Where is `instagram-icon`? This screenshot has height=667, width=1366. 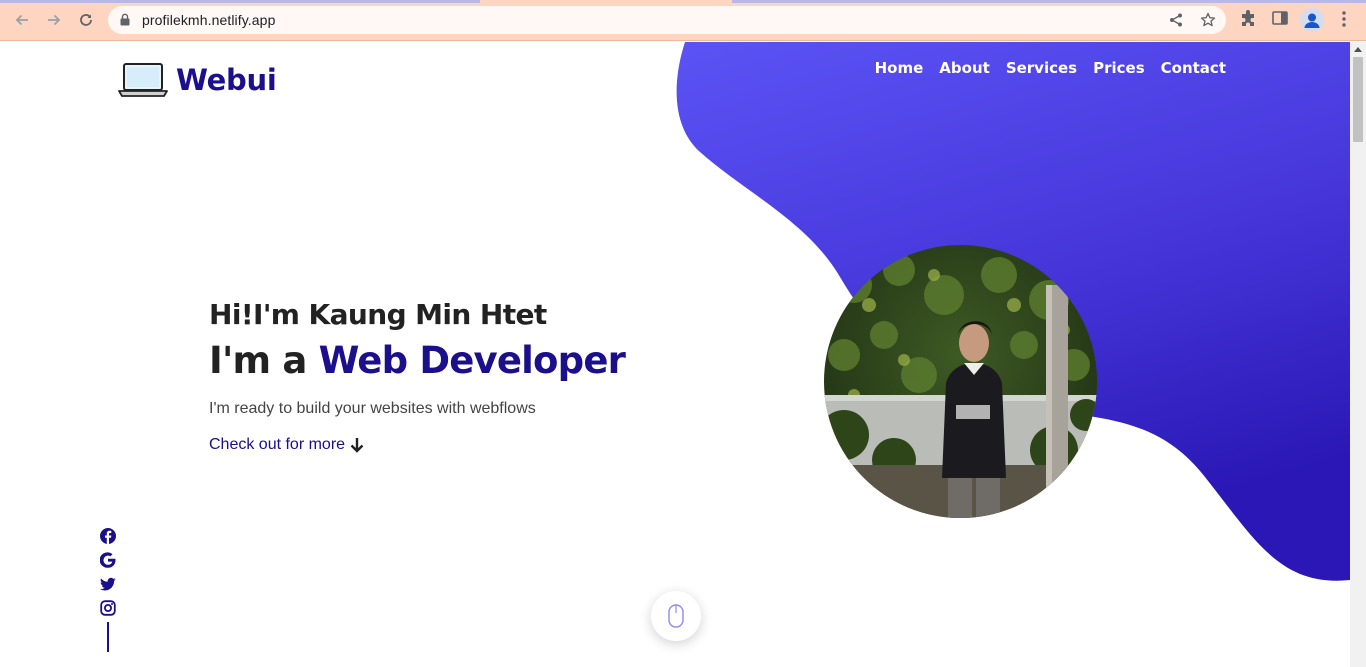 instagram-icon is located at coordinates (108, 608).